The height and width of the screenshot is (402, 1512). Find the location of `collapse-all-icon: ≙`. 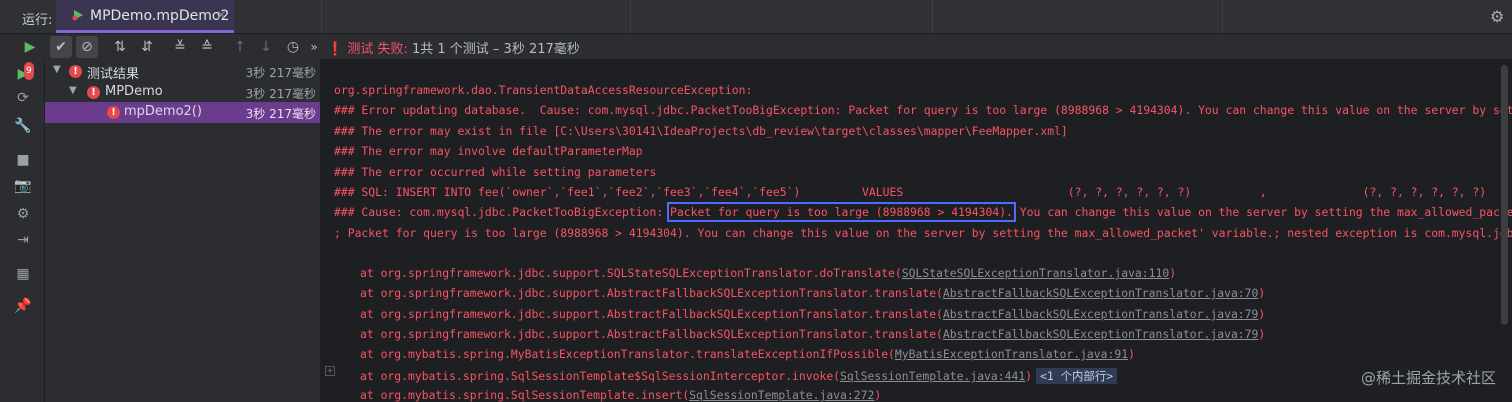

collapse-all-icon: ≙ is located at coordinates (207, 47).